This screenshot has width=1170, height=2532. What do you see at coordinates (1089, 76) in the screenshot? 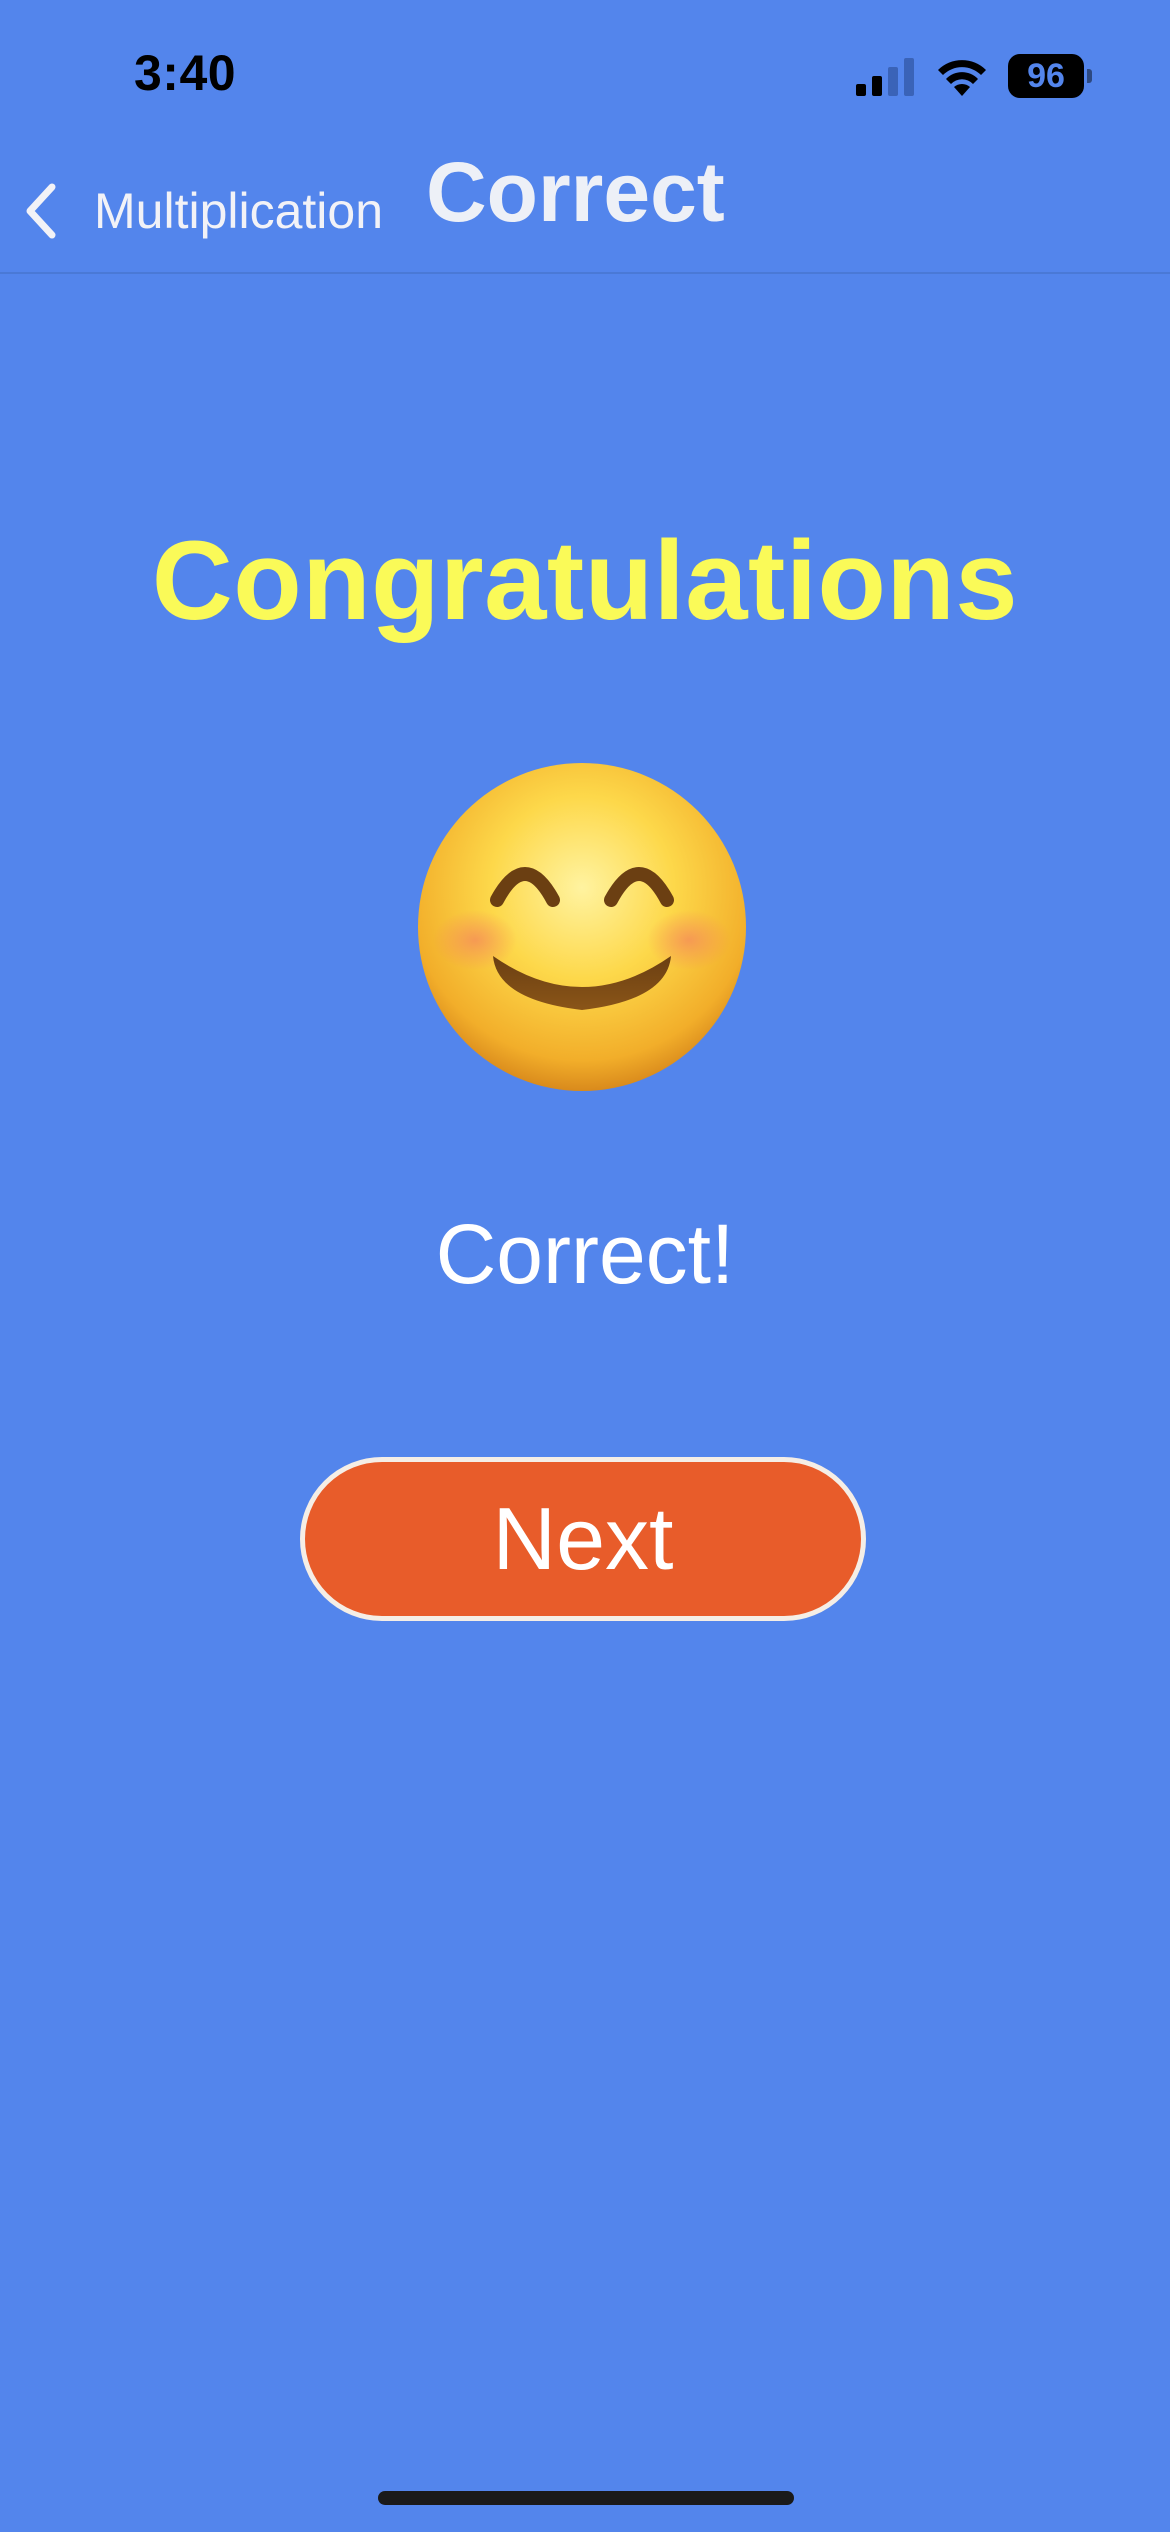
I see `battery-cap` at bounding box center [1089, 76].